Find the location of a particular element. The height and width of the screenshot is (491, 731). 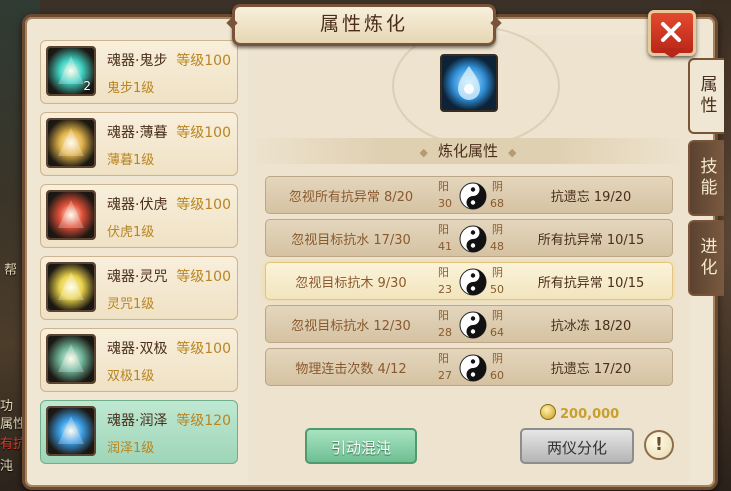

yang-attribute: 忽视目标抗木 9/30 is located at coordinates (351, 283).